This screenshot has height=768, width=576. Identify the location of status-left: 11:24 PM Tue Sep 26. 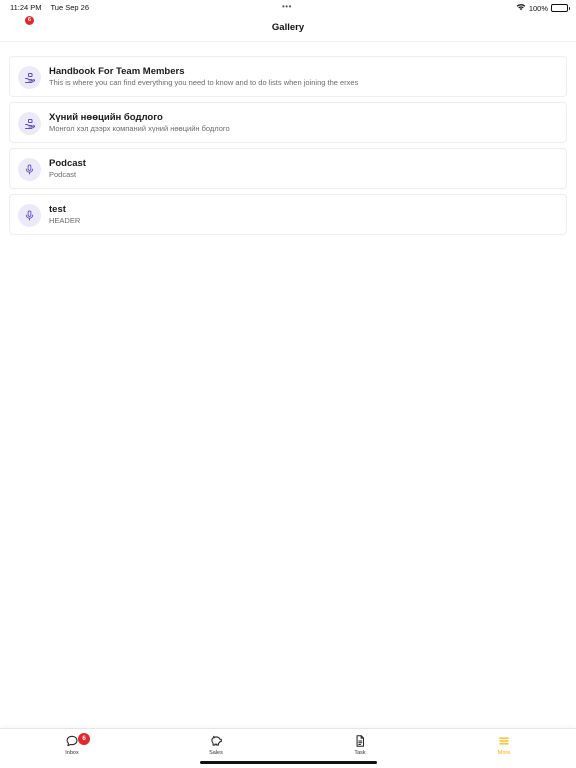
(53, 7).